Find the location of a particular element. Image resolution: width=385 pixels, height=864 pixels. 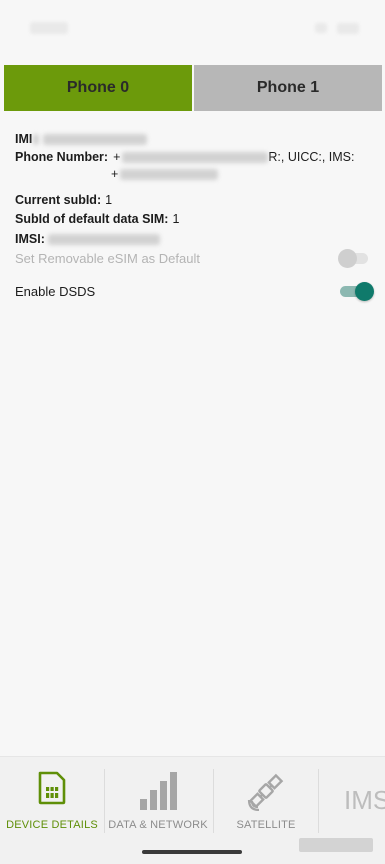

removable-esim-switch is located at coordinates (354, 258).